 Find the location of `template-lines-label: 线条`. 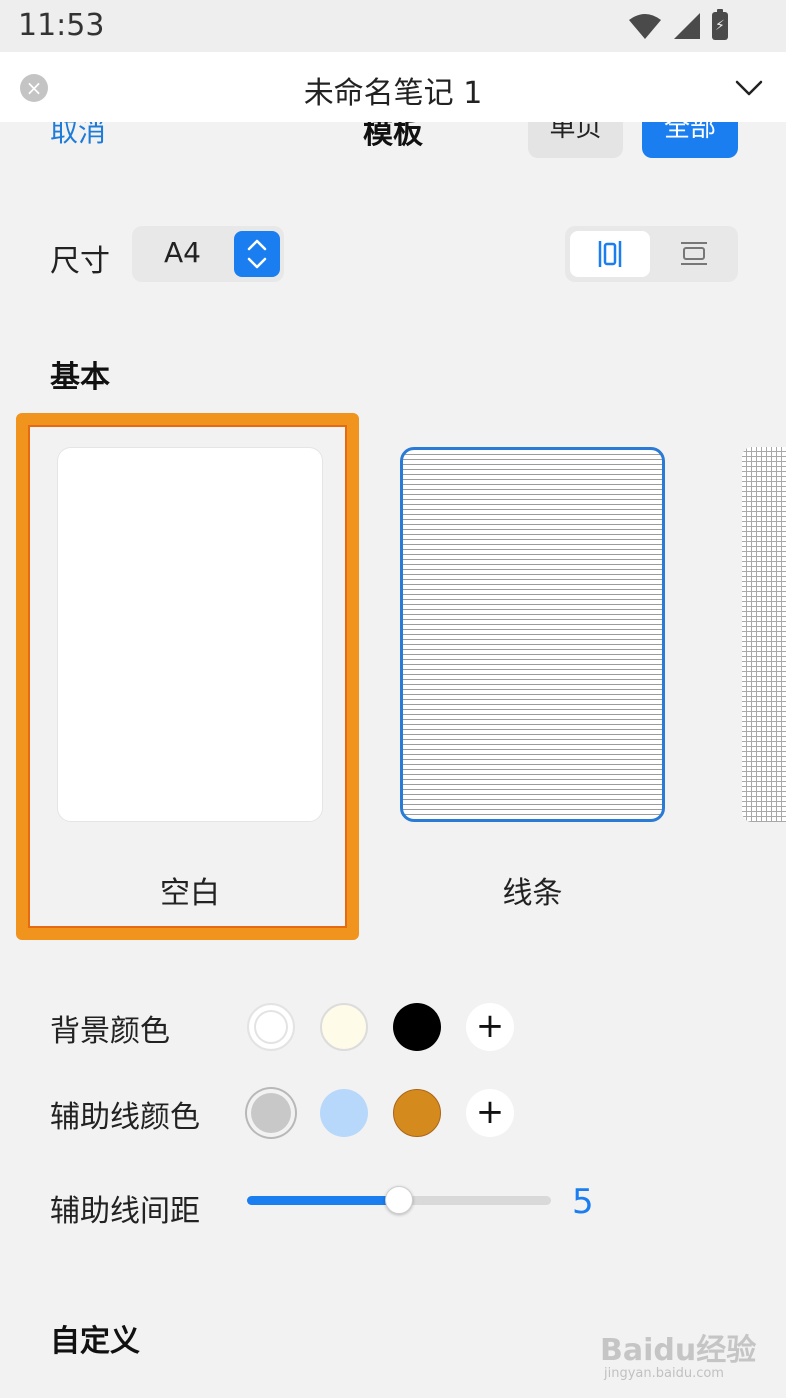

template-lines-label: 线条 is located at coordinates (532, 893).